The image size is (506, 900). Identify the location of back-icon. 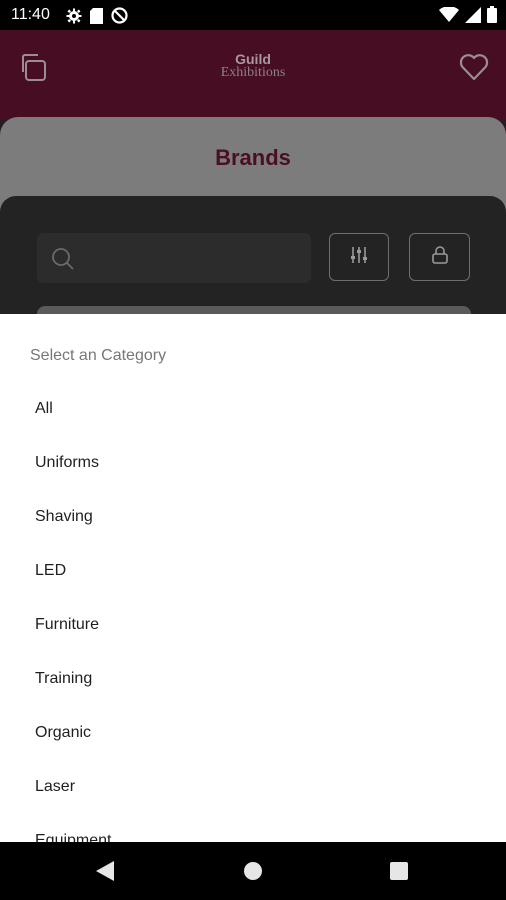
(105, 873).